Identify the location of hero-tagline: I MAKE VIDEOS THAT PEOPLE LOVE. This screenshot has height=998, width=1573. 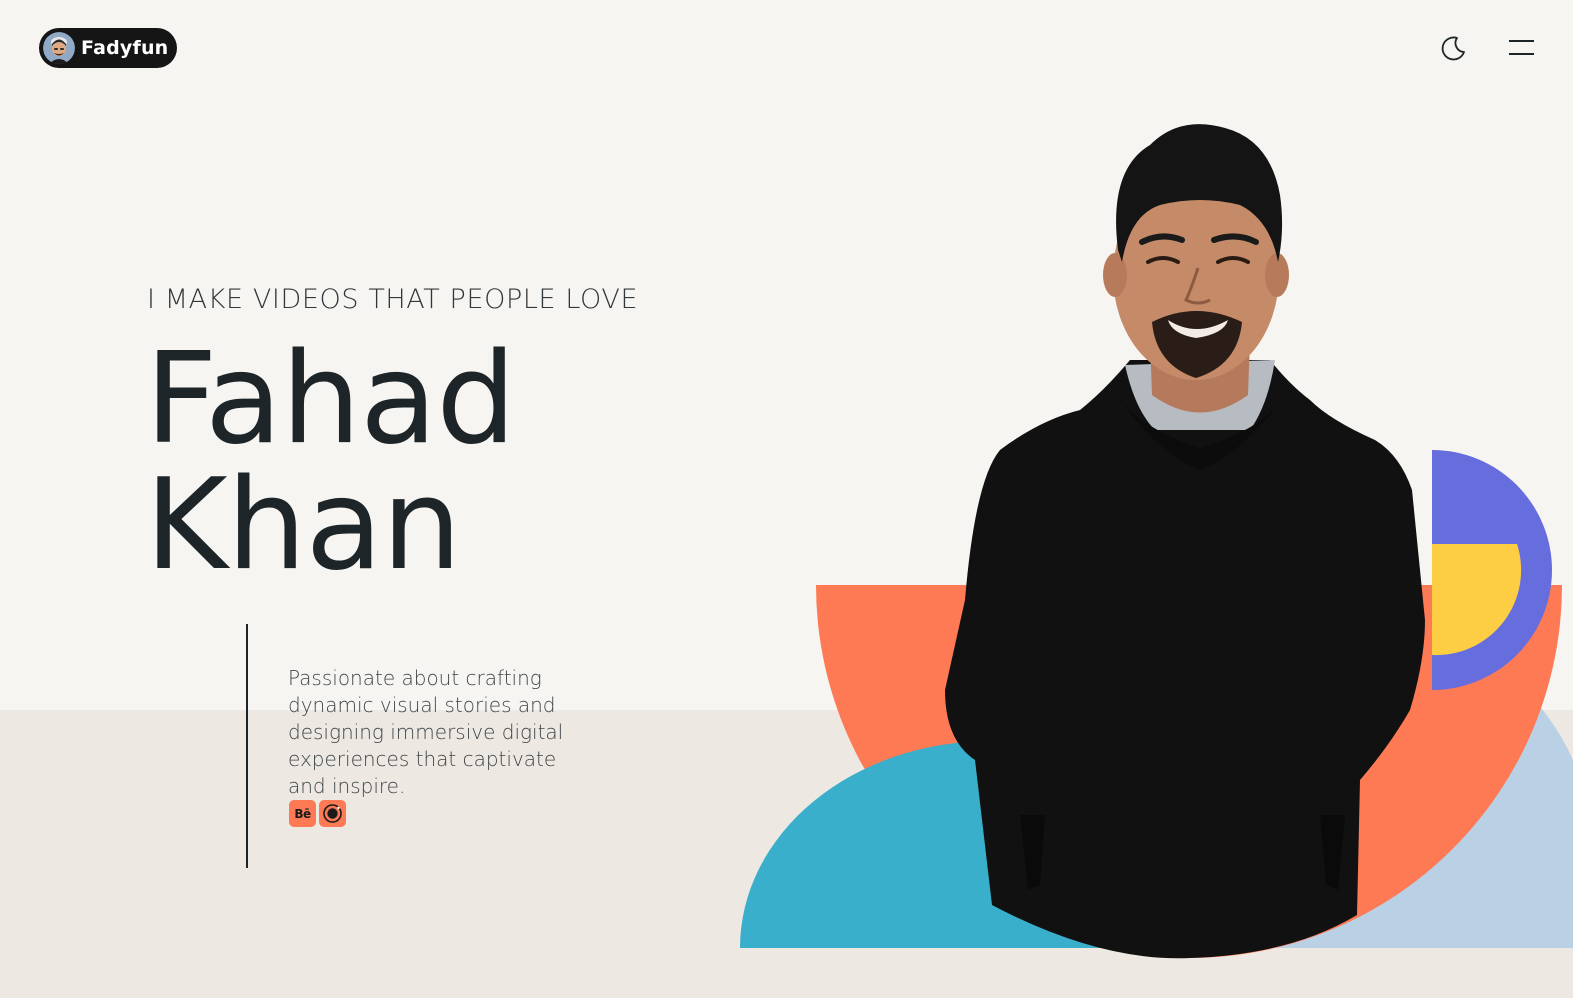
(393, 299).